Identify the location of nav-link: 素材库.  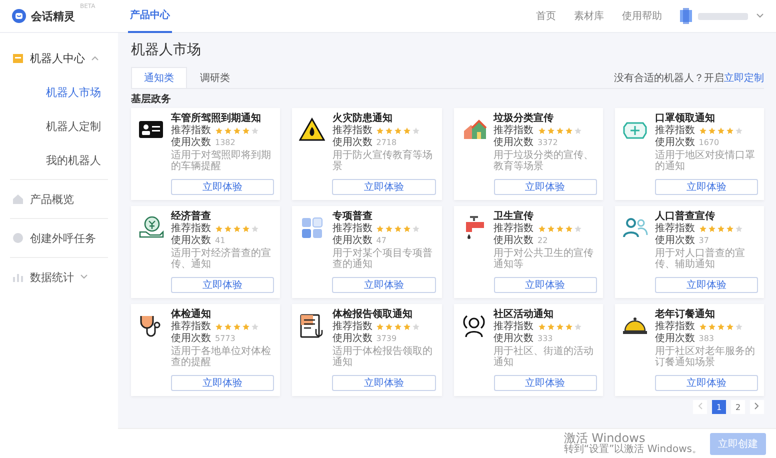
(589, 16).